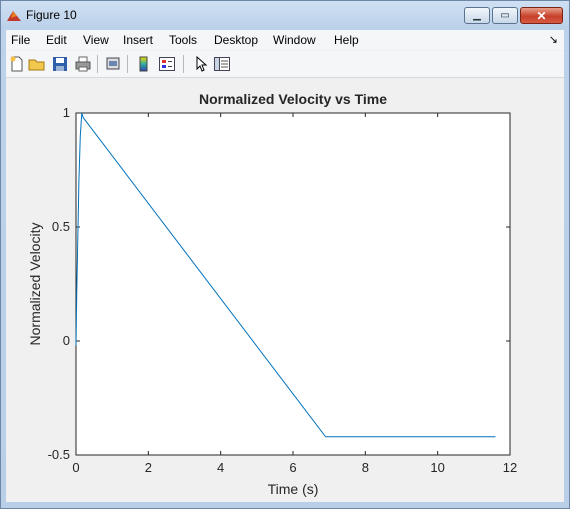  Describe the element at coordinates (167, 64) in the screenshot. I see `legend-icon` at that location.